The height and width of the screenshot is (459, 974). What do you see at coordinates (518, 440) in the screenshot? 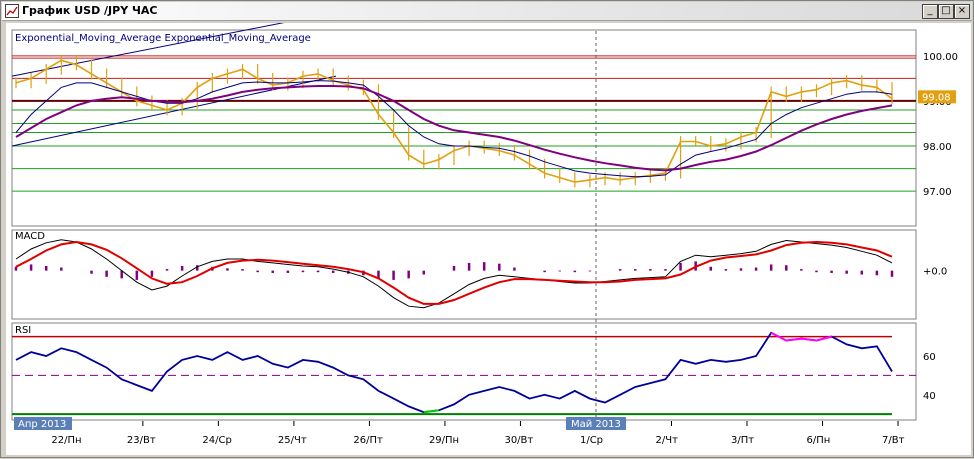
I see `x-tick-label: 30/Вт` at bounding box center [518, 440].